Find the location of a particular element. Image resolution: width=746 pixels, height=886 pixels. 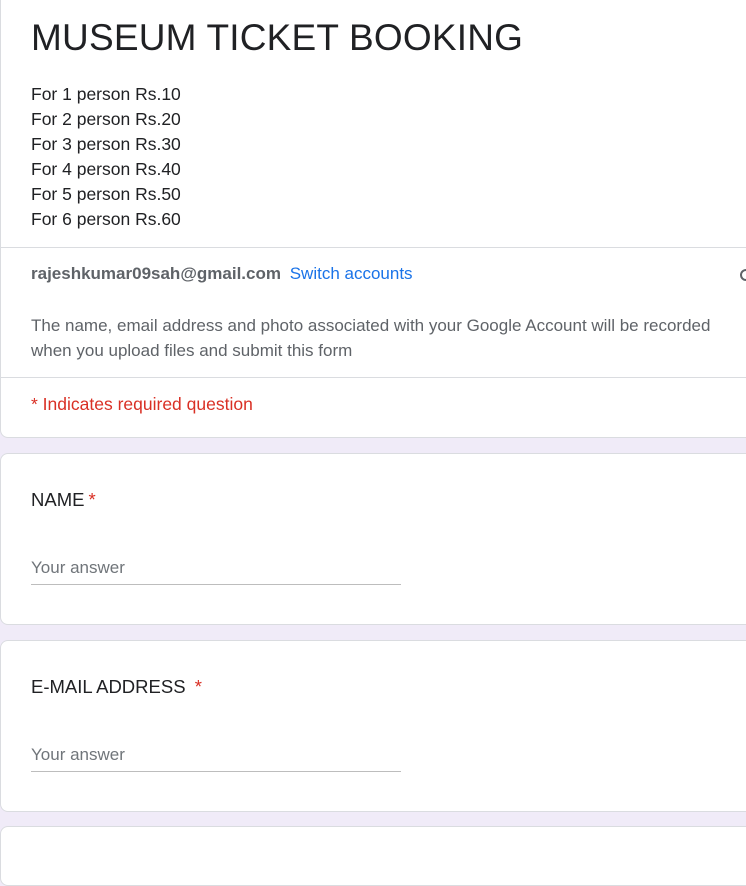

account-email: rajeshkumar09sah@gmail.com is located at coordinates (156, 273).